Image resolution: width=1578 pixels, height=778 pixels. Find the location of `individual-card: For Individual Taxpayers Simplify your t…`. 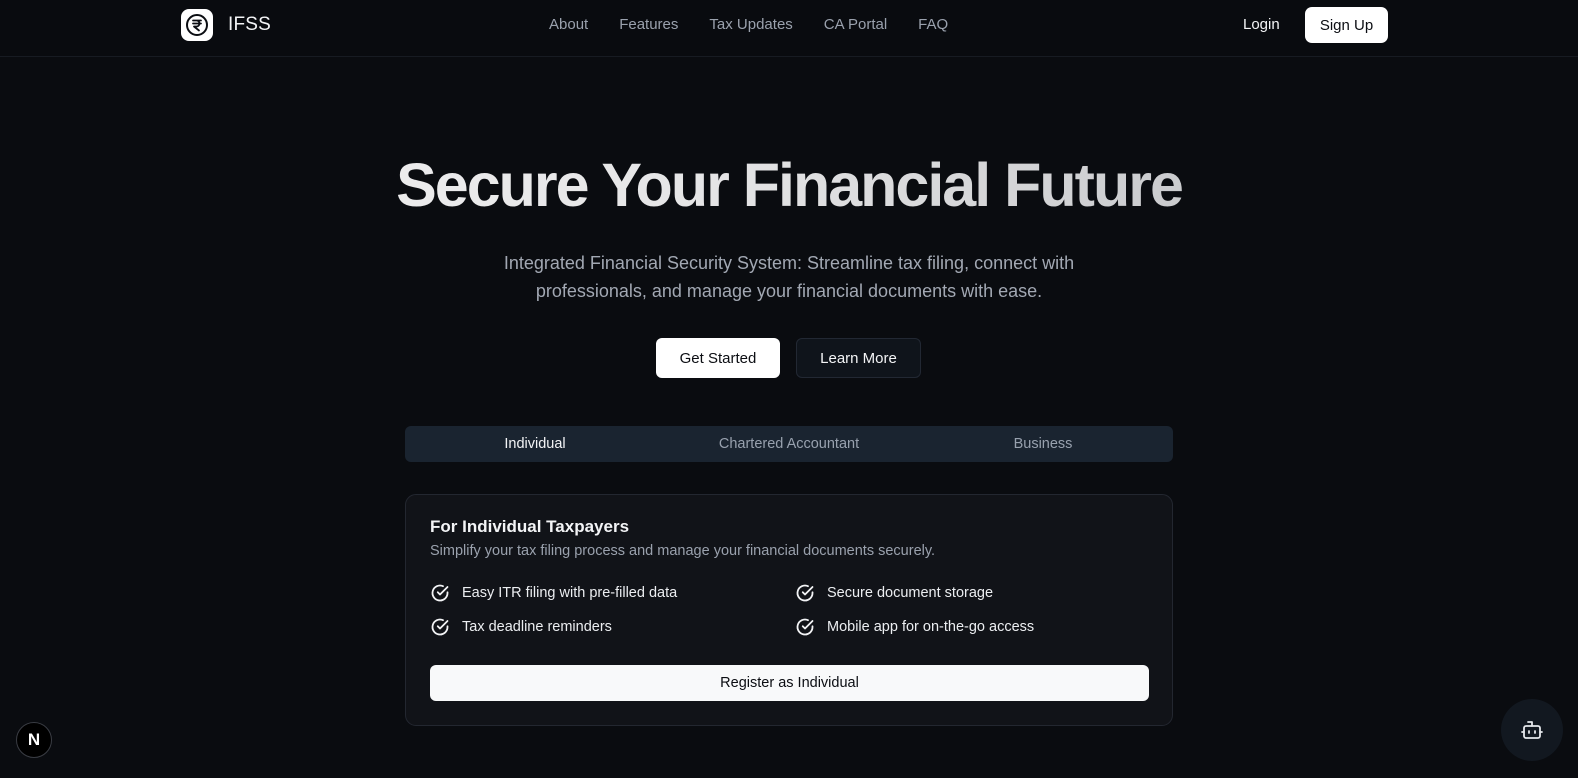

individual-card: For Individual Taxpayers Simplify your t… is located at coordinates (789, 610).